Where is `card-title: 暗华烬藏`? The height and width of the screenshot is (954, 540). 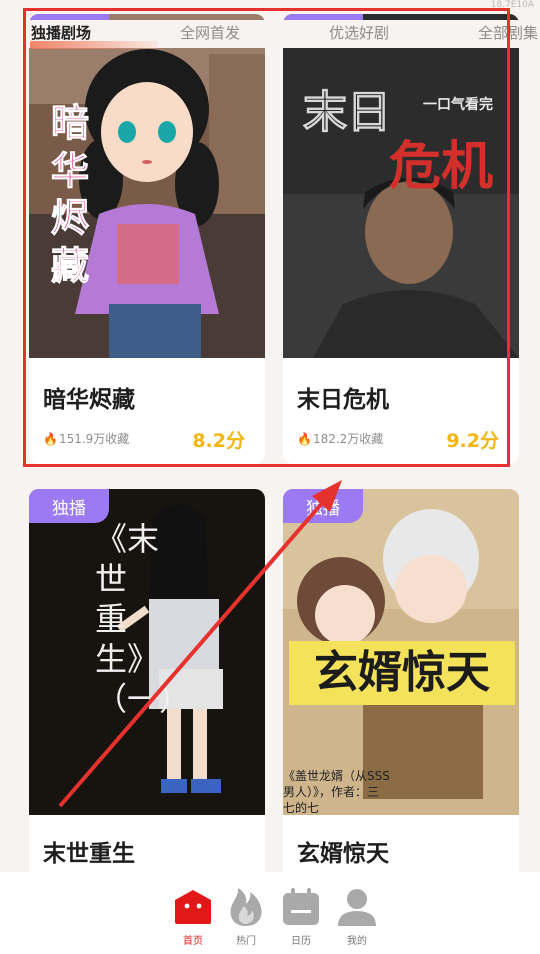 card-title: 暗华烬藏 is located at coordinates (89, 397).